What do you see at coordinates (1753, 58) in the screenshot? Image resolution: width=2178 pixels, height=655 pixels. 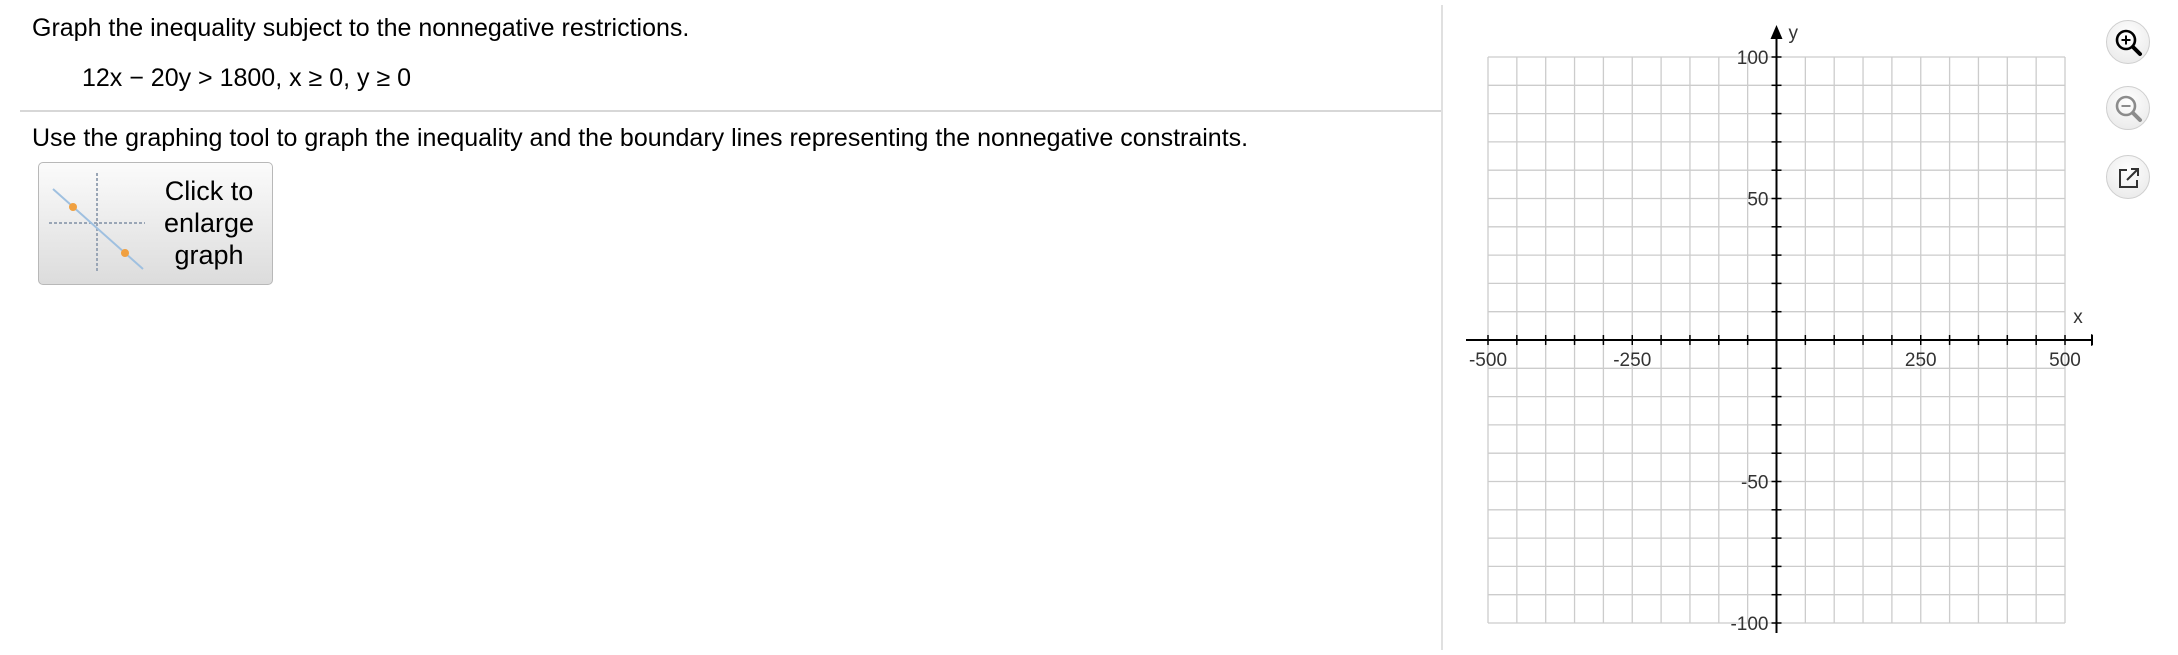 I see `y-tick-label: 100` at bounding box center [1753, 58].